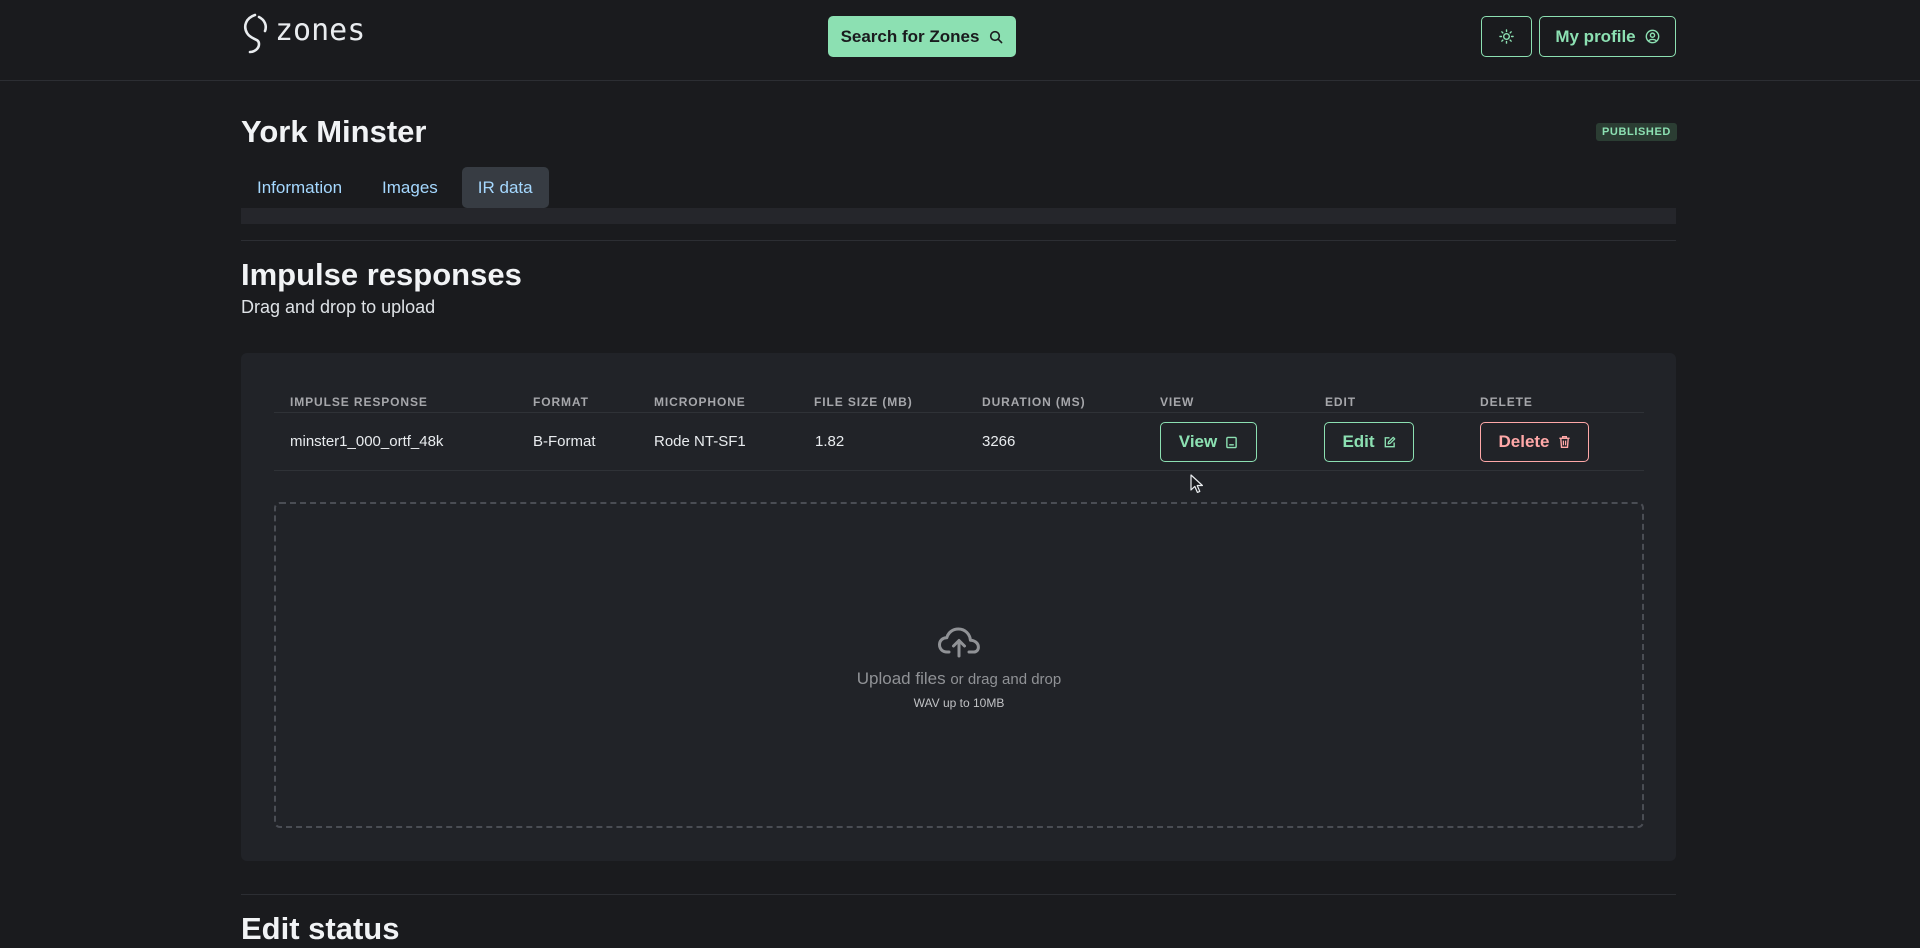  What do you see at coordinates (320, 30) in the screenshot?
I see `logo-text: zones` at bounding box center [320, 30].